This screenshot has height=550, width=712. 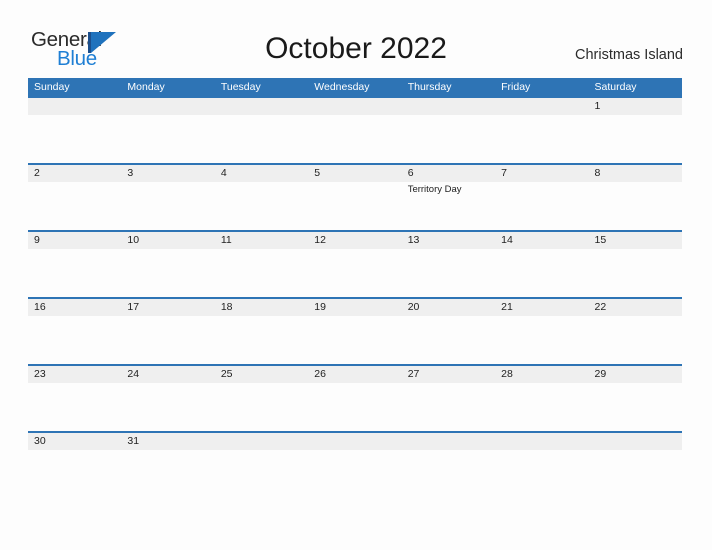 I want to click on day-number: 9, so click(x=74, y=240).